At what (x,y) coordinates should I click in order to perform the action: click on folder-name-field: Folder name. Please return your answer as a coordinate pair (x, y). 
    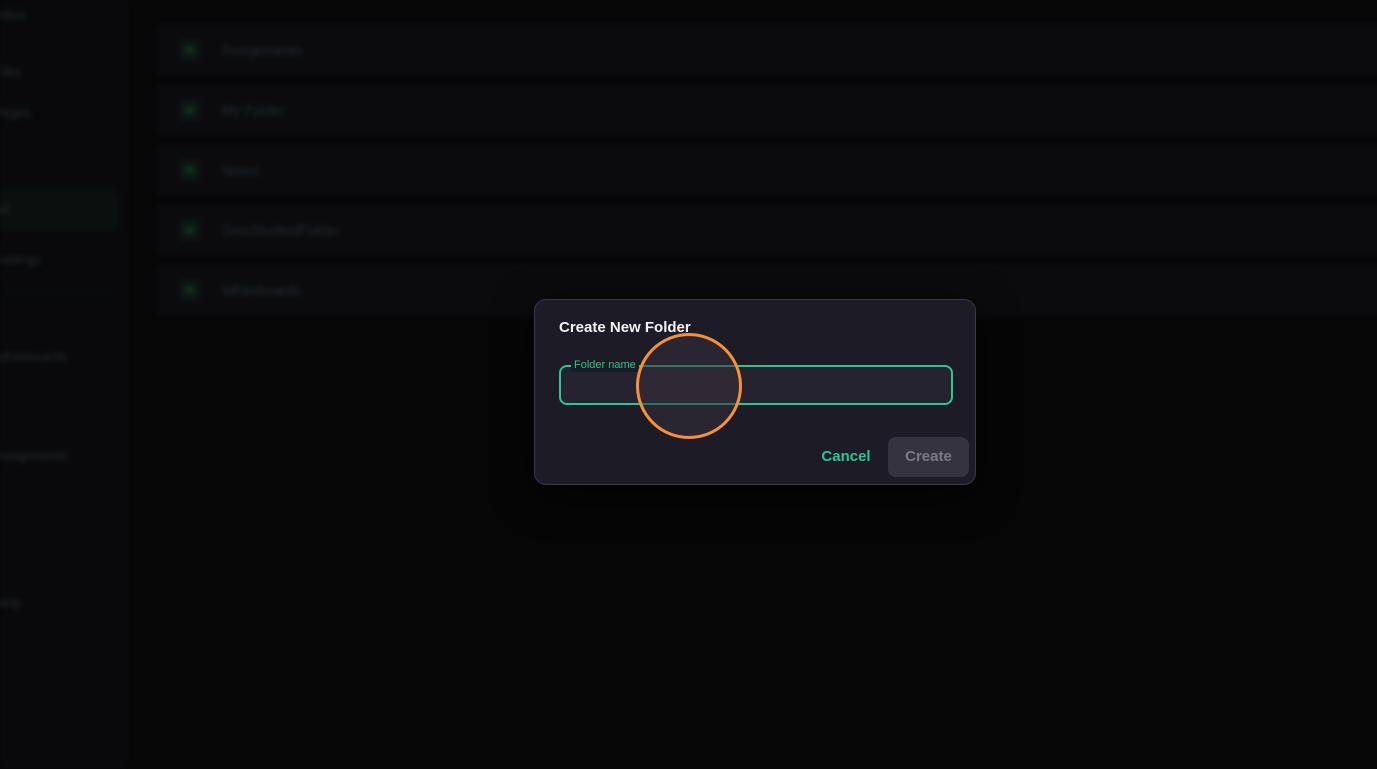
    Looking at the image, I should click on (756, 381).